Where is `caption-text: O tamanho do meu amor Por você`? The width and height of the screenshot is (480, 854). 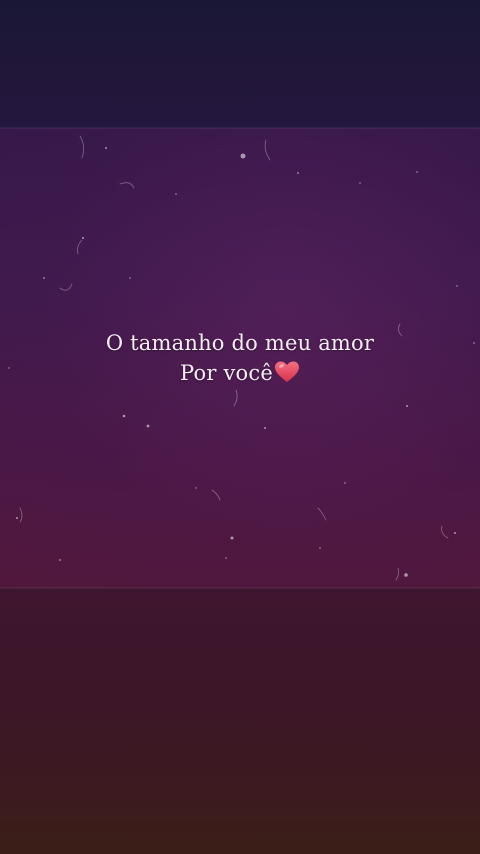
caption-text: O tamanho do meu amor Por você is located at coordinates (240, 358).